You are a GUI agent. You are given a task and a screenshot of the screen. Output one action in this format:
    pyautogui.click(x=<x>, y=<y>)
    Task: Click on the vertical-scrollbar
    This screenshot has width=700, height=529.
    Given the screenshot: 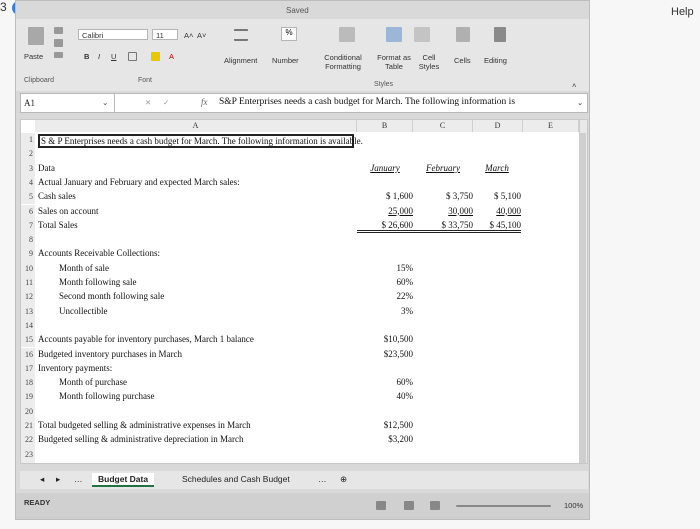 What is the action you would take?
    pyautogui.click(x=583, y=291)
    